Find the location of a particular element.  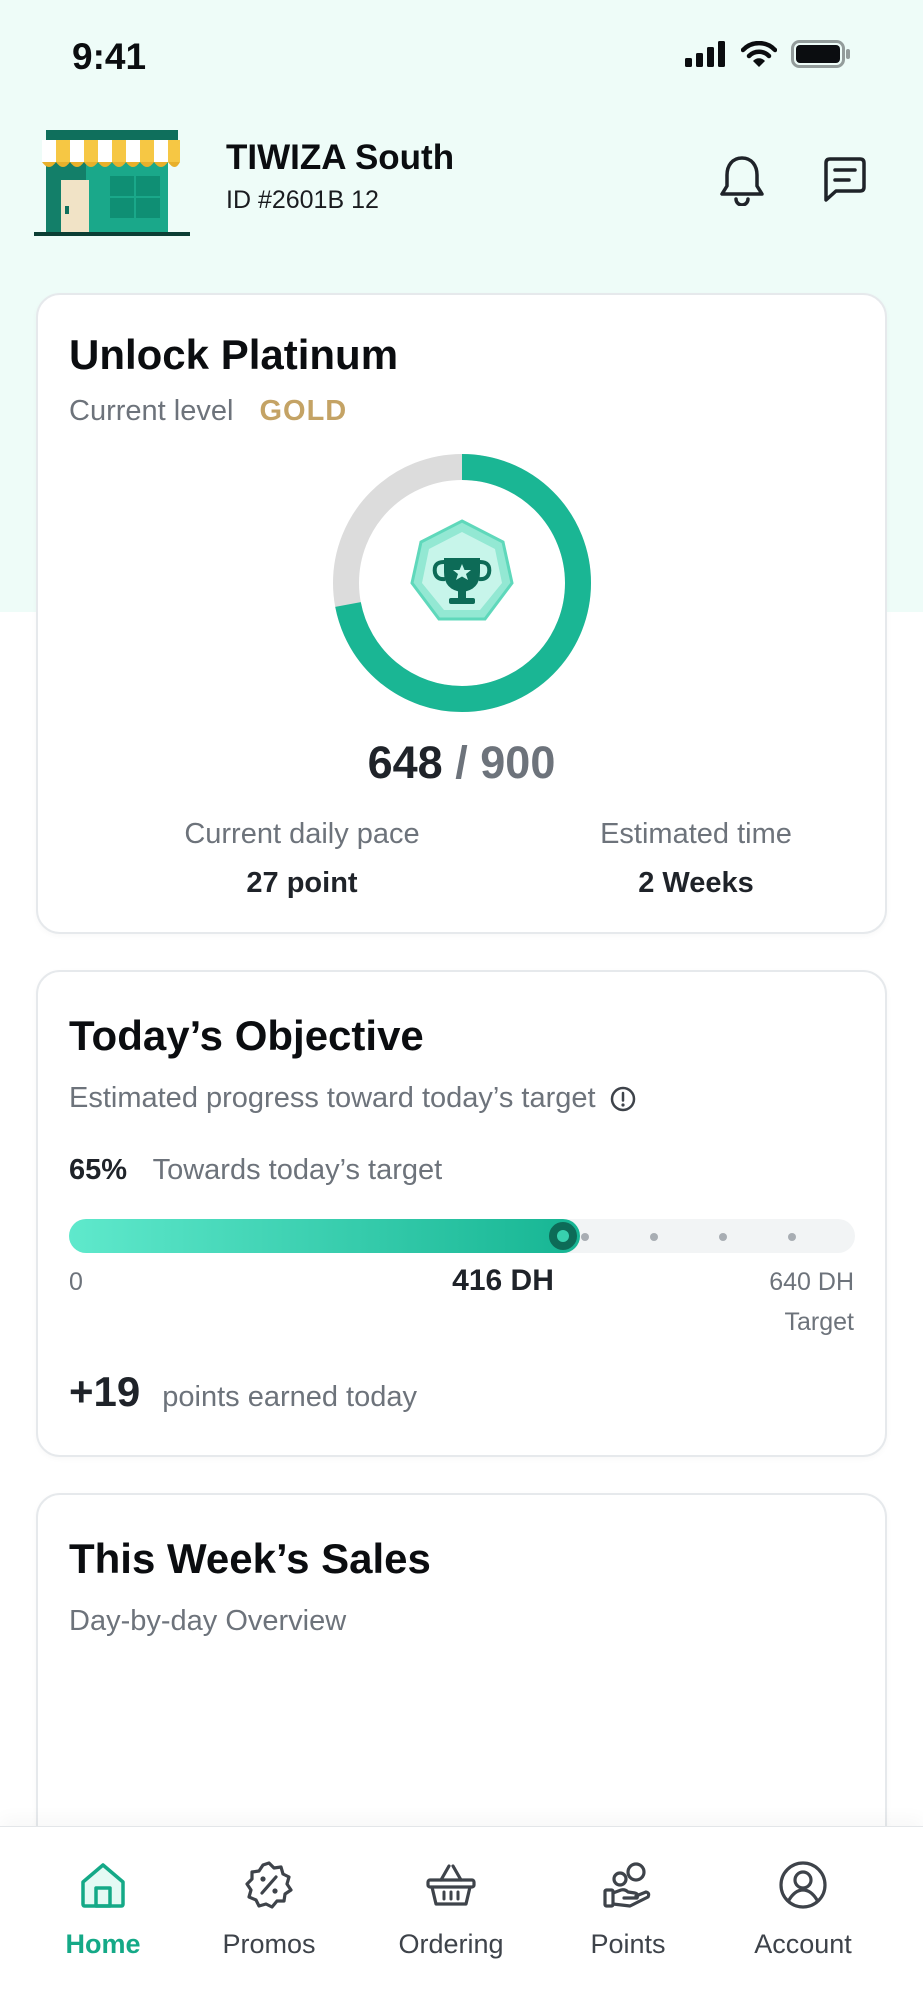

points-earned-label: points earned today is located at coordinates (289, 1397).